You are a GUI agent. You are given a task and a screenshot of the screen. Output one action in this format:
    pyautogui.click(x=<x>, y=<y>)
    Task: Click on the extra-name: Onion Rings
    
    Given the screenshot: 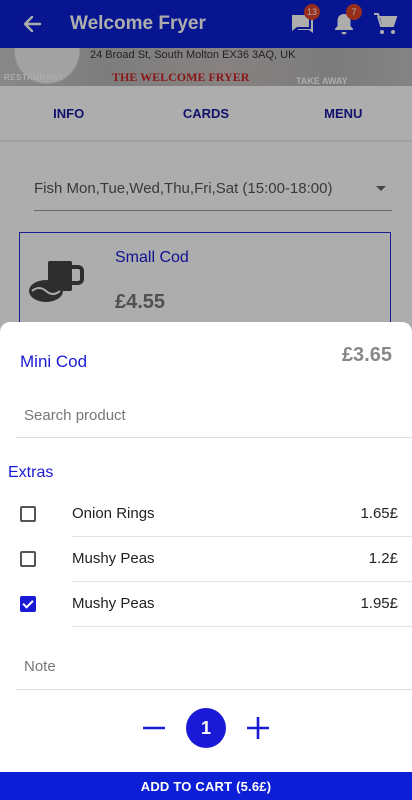 What is the action you would take?
    pyautogui.click(x=113, y=513)
    